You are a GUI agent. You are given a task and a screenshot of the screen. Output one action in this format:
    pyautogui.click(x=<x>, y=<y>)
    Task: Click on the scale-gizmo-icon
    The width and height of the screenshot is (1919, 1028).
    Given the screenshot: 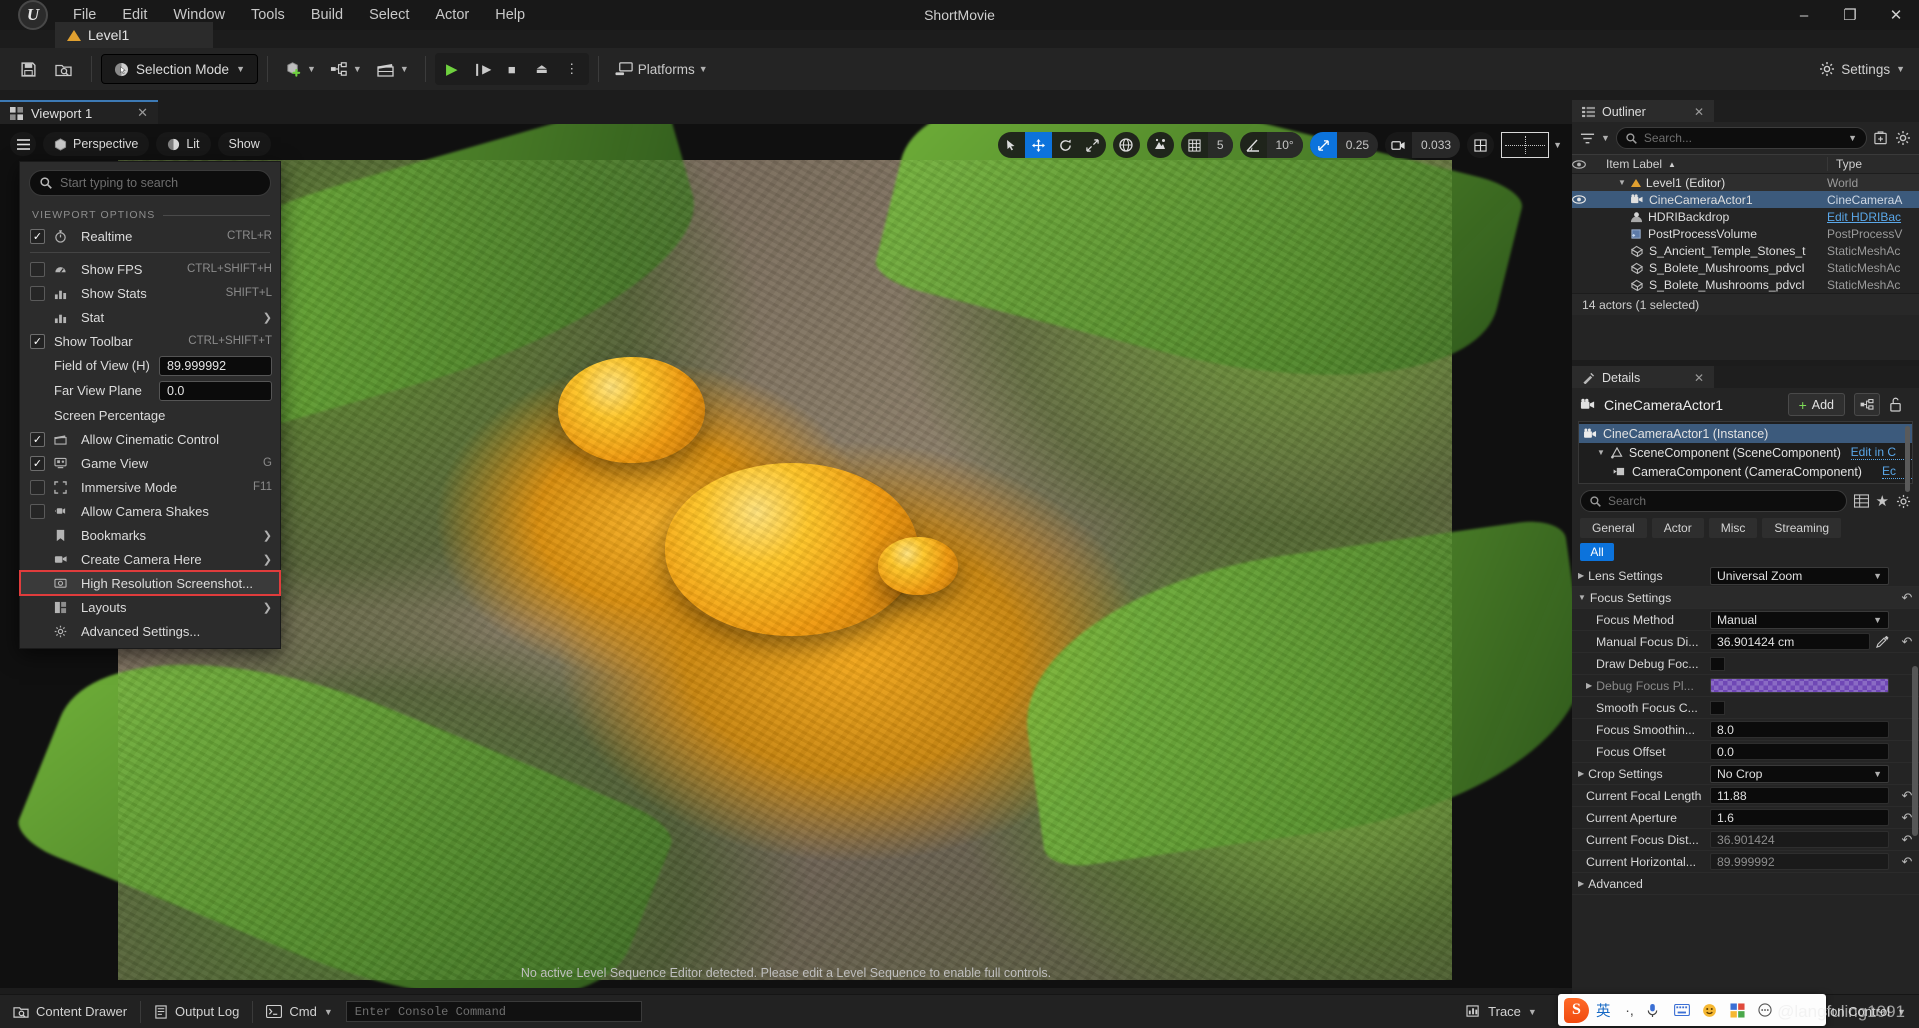 What is the action you would take?
    pyautogui.click(x=1092, y=145)
    